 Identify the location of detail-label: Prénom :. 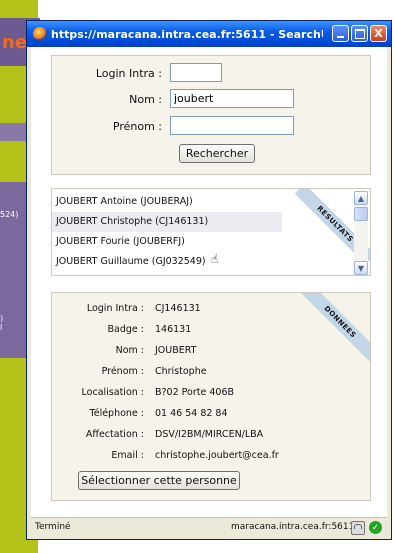
(122, 371).